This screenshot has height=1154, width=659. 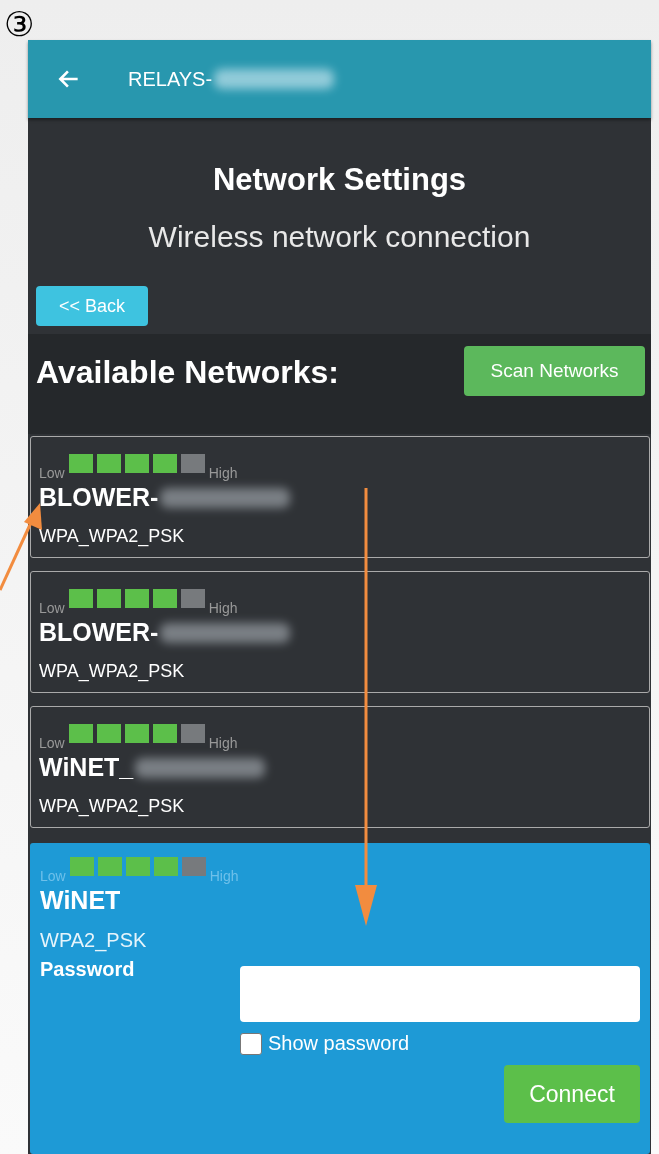 I want to click on page-subtitle: Wireless network connection, so click(x=339, y=237).